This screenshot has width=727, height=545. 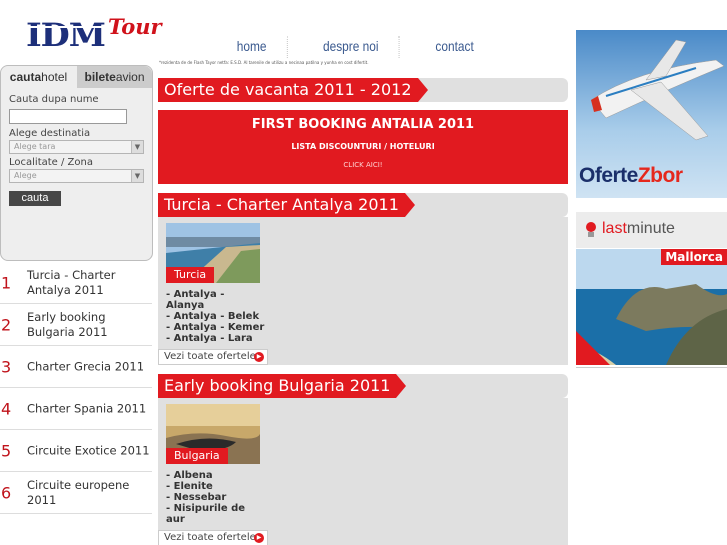 I want to click on lastminute-banner: lastminute Mallorca, so click(x=651, y=290).